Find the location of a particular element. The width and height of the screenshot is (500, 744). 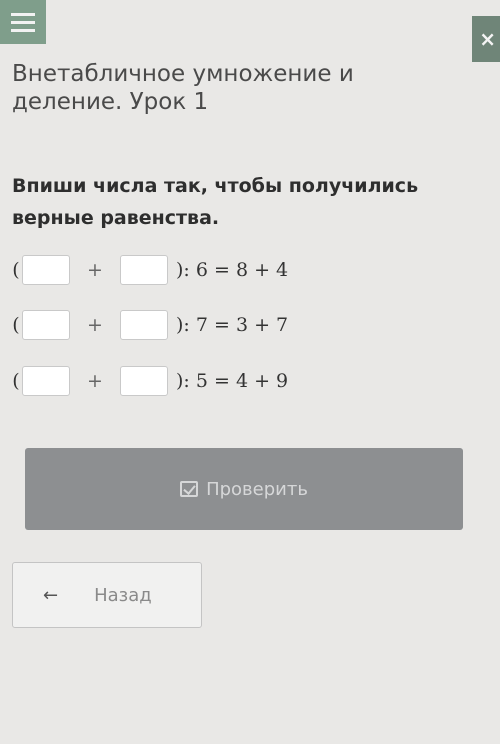

check-button: Проверить is located at coordinates (244, 489).